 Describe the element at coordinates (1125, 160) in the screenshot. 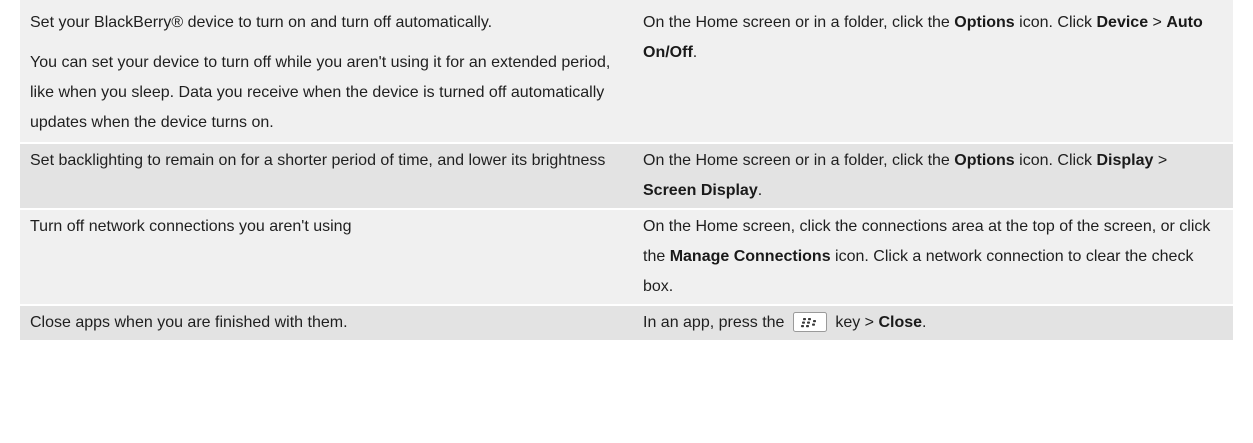

I see `display-label: Display` at that location.